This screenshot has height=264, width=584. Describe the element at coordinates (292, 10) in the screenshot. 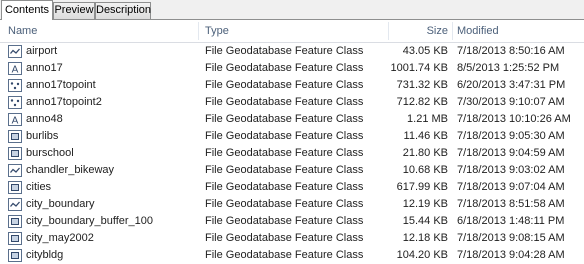

I see `tab-strip: Contents Preview Description` at that location.